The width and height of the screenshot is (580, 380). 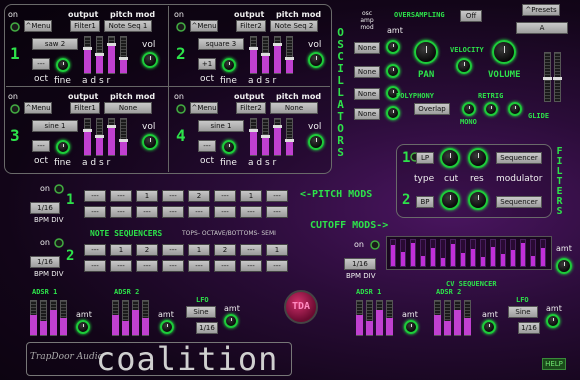 I want to click on seq2-step-7-bottom: ---, so click(x=251, y=266).